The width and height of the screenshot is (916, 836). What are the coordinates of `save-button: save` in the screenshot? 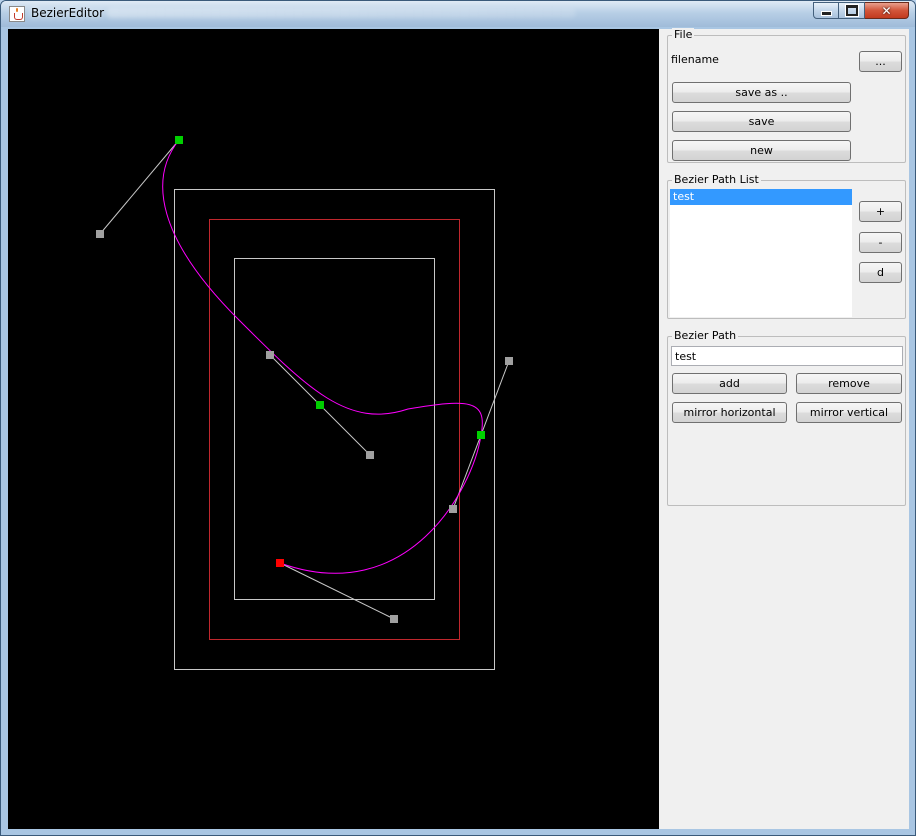 It's located at (761, 121).